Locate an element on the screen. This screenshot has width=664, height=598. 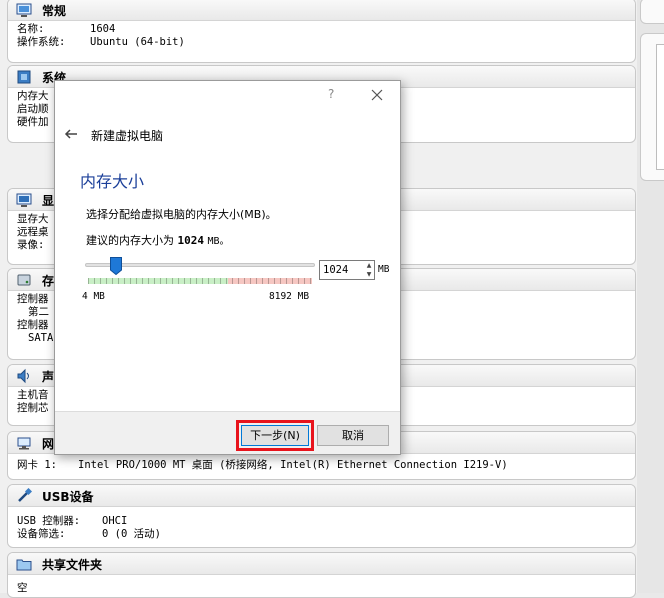
page-heading: 内存大小 is located at coordinates (112, 181).